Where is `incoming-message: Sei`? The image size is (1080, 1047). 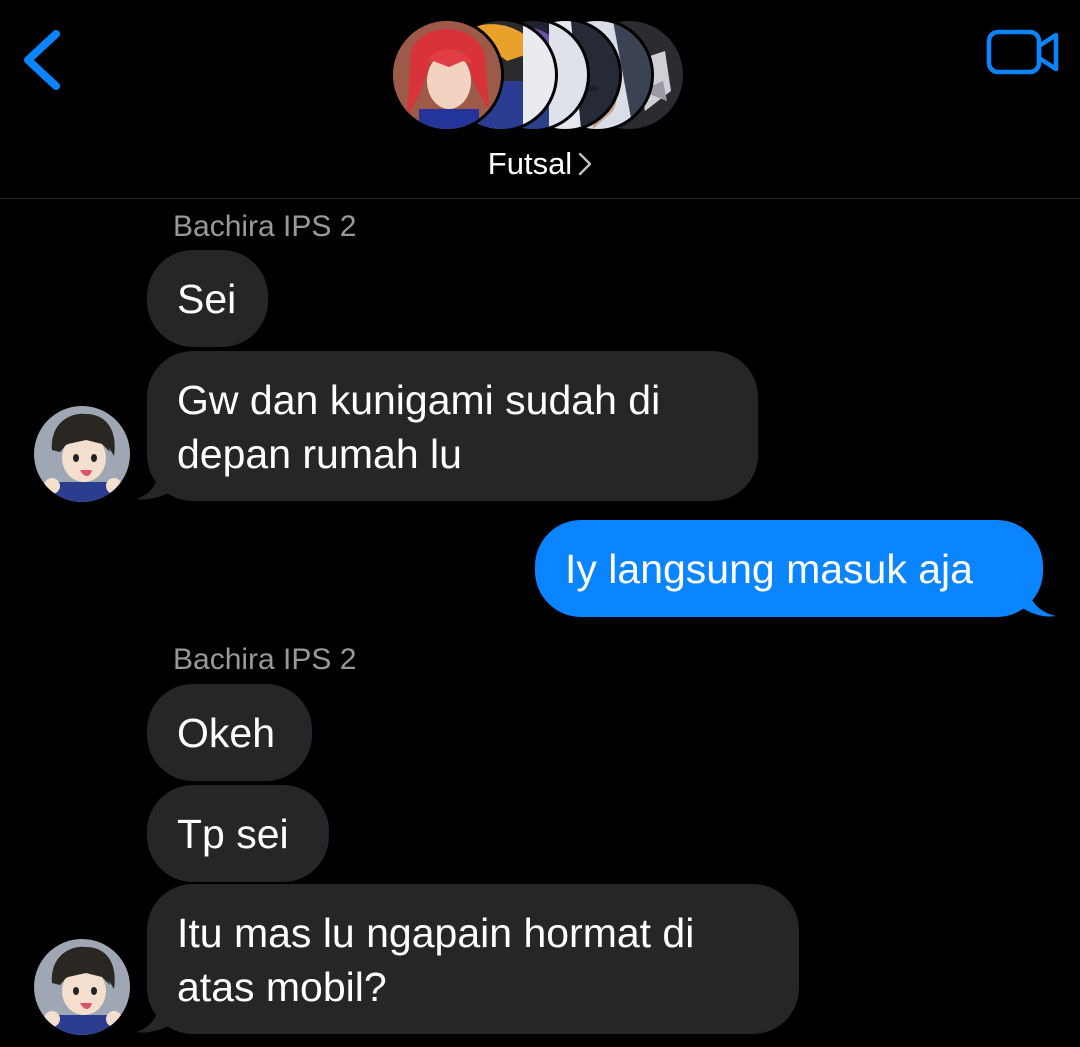 incoming-message: Sei is located at coordinates (207, 298).